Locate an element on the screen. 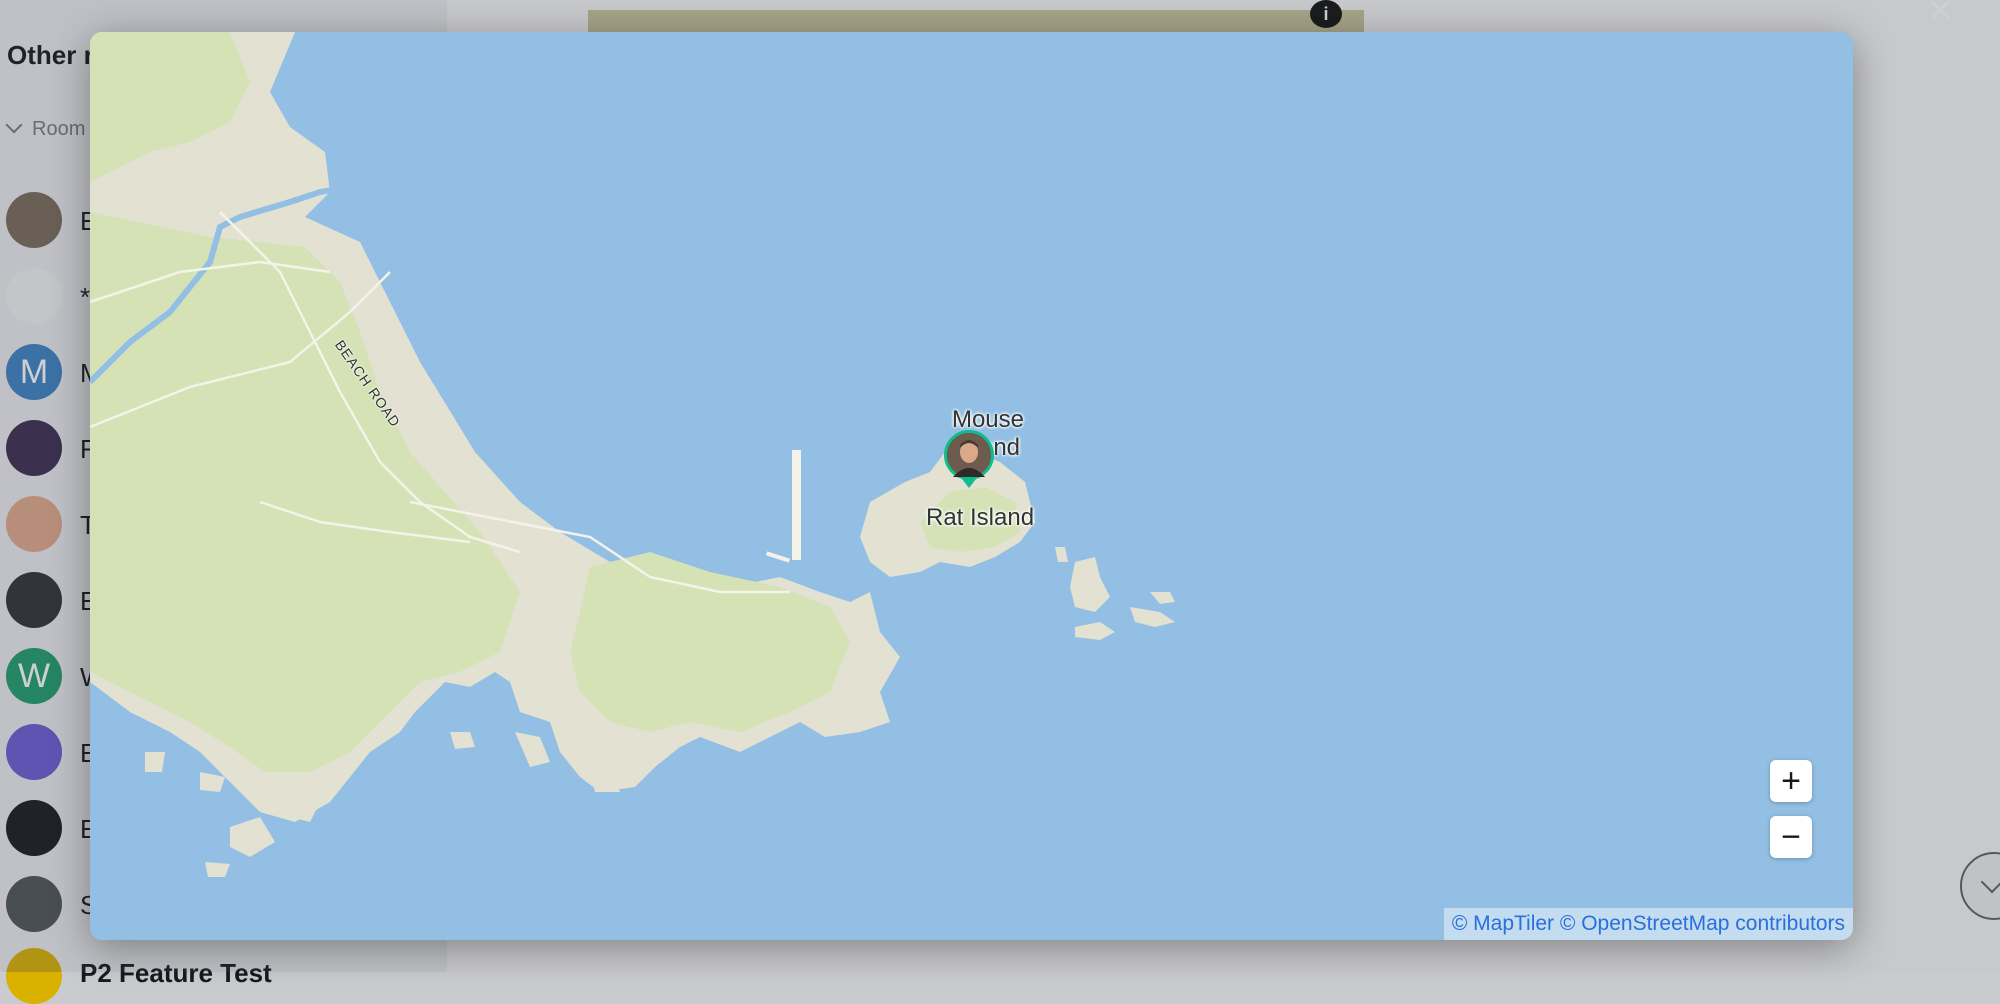 The image size is (2000, 1004). zoom-out-button: − is located at coordinates (1791, 837).